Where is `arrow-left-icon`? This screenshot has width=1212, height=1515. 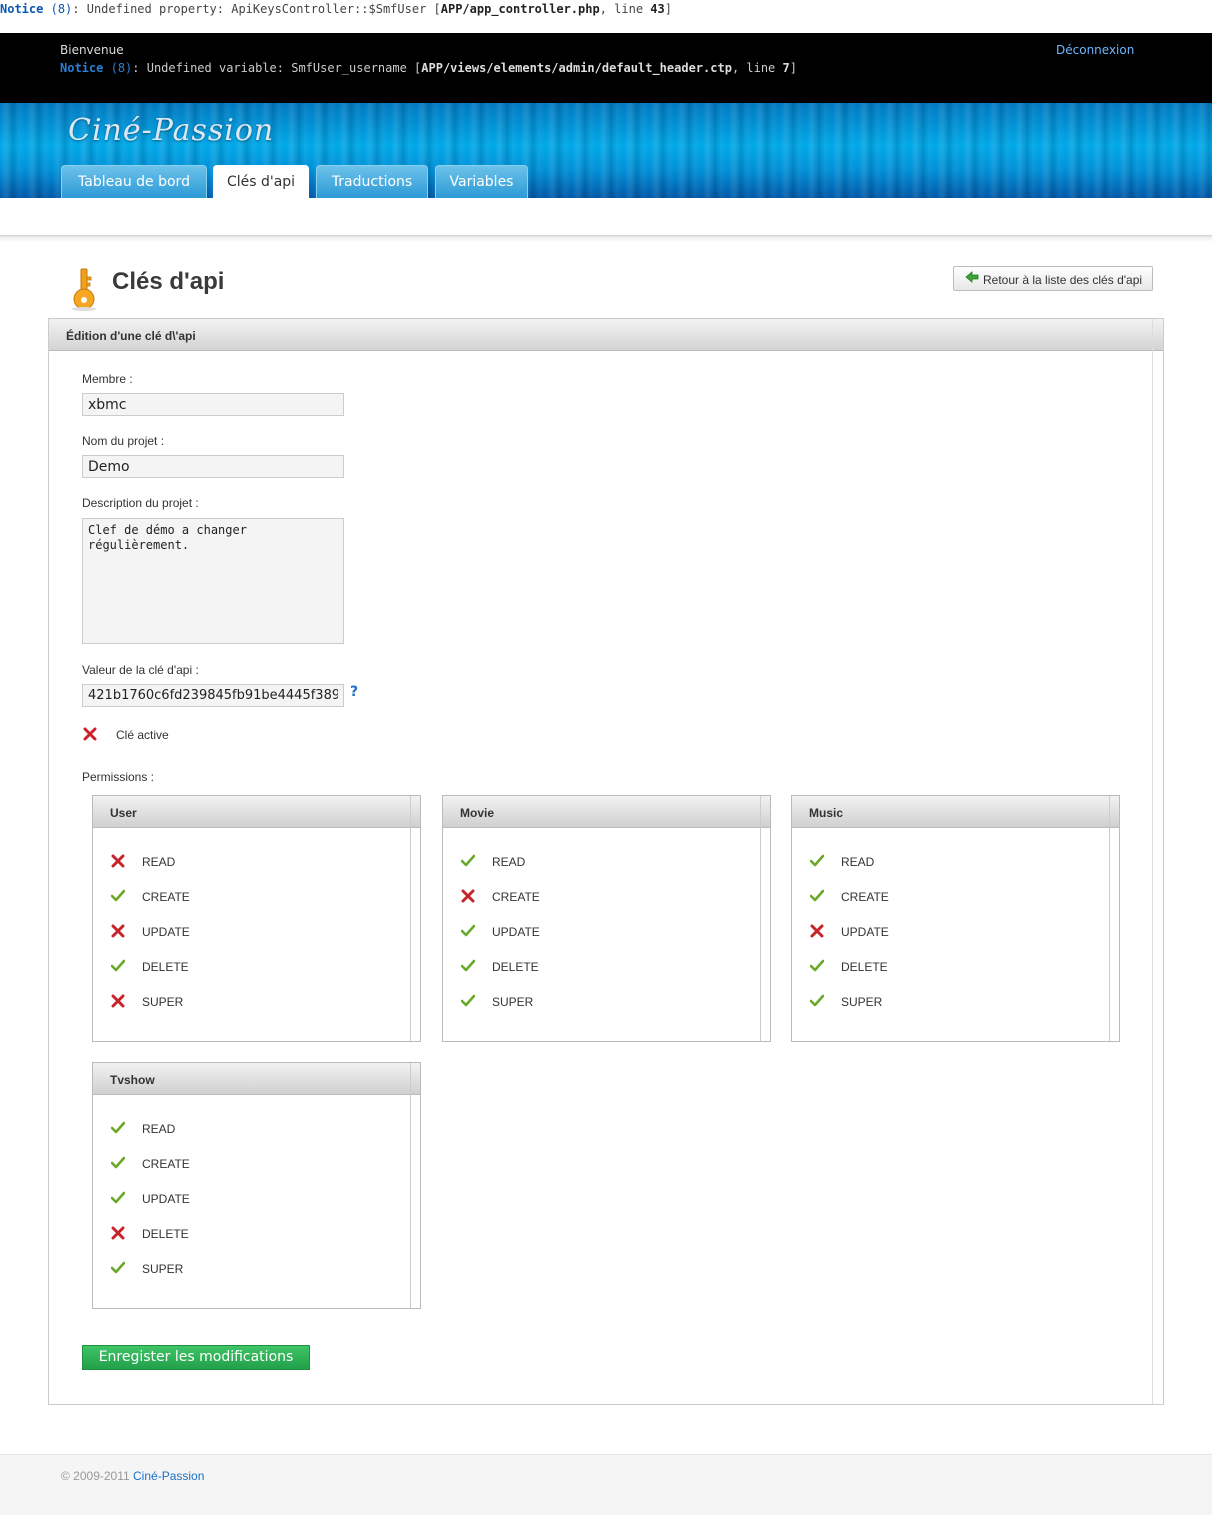
arrow-left-icon is located at coordinates (972, 277).